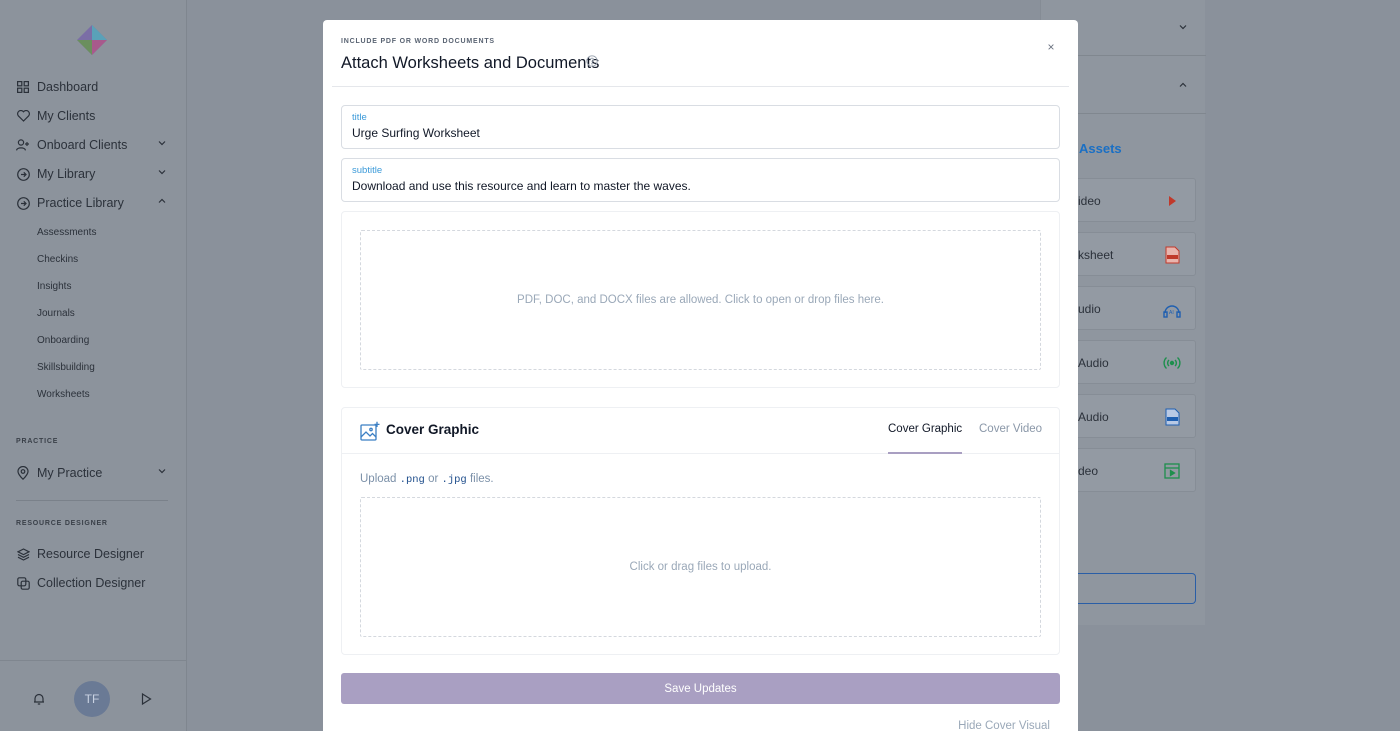 The image size is (1400, 731). I want to click on nav-my-clients: My Clients, so click(93, 116).